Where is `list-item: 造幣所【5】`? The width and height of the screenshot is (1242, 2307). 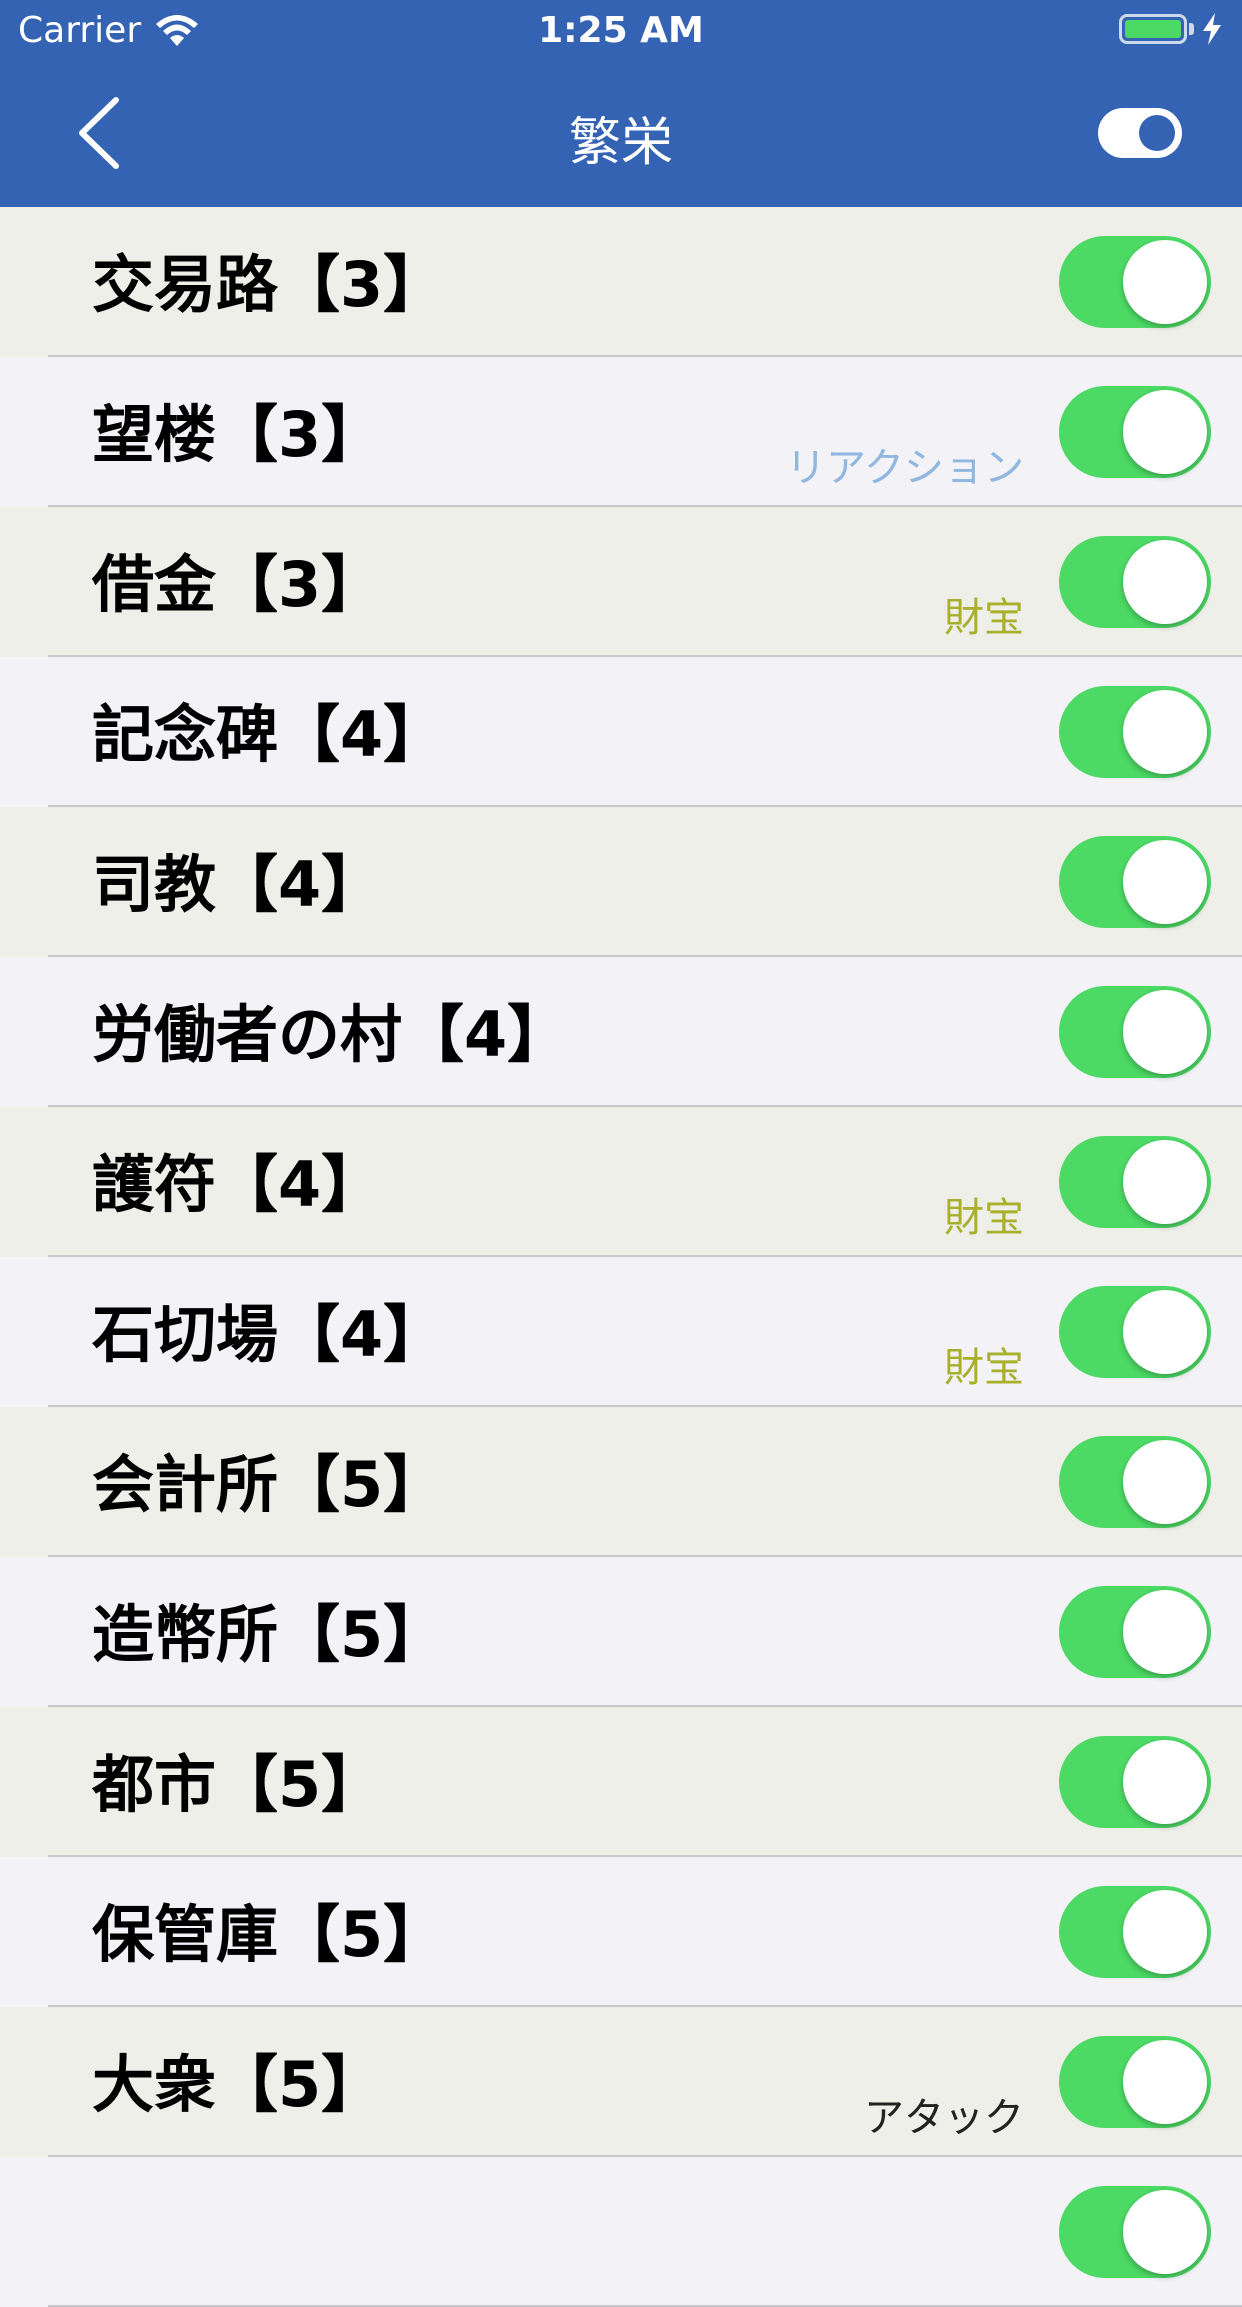
list-item: 造幣所【5】 is located at coordinates (621, 1632).